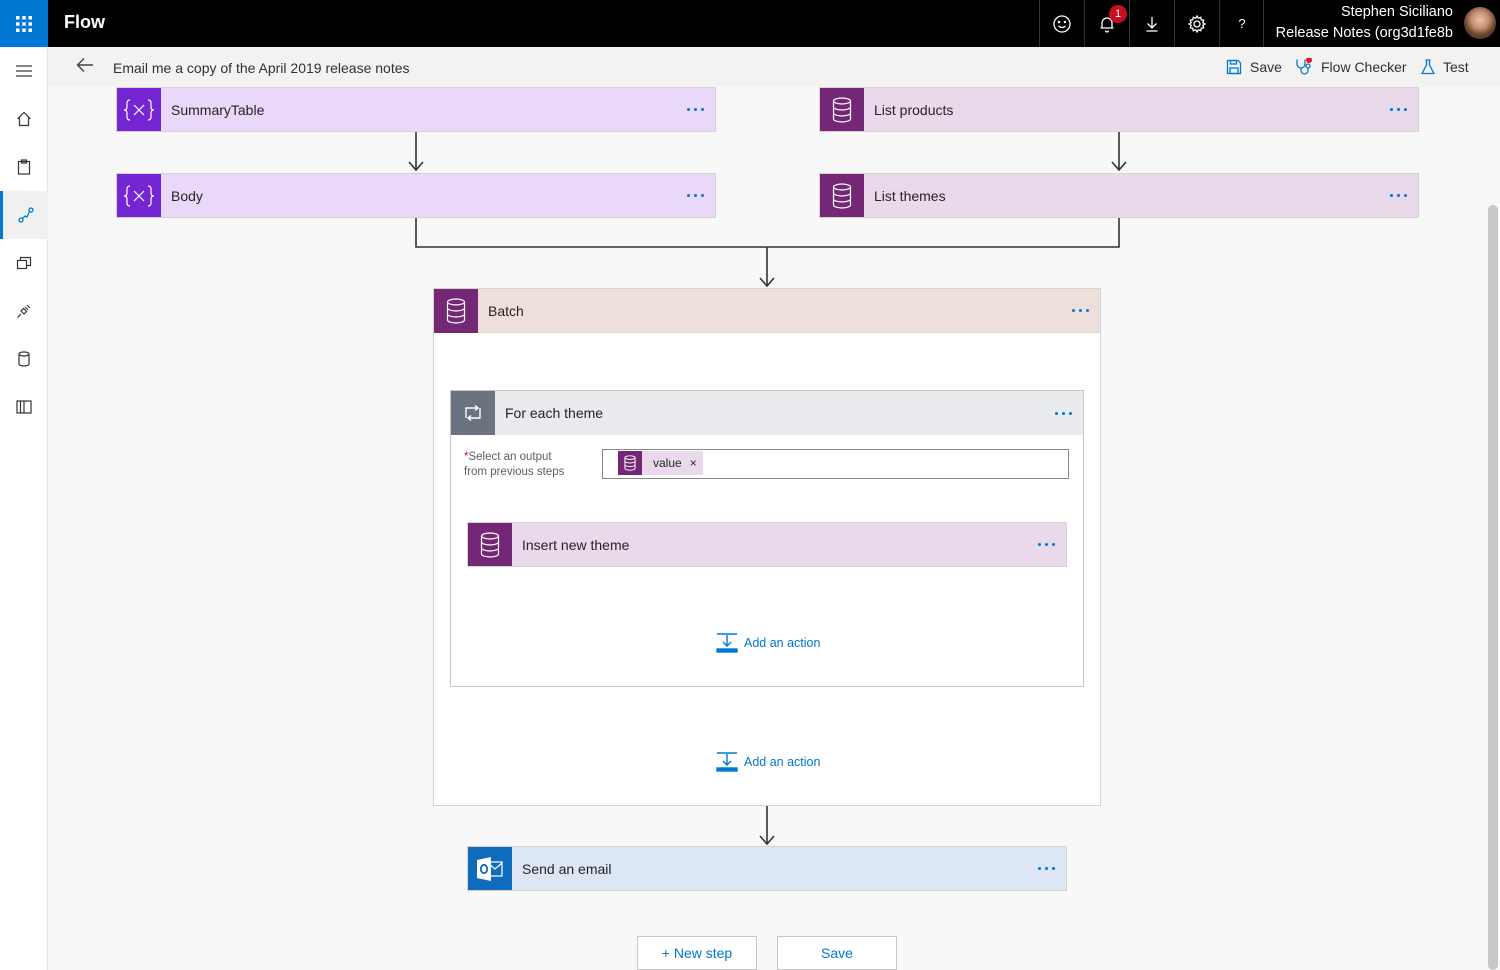 Image resolution: width=1500 pixels, height=970 pixels. What do you see at coordinates (1428, 67) in the screenshot?
I see `flask-icon` at bounding box center [1428, 67].